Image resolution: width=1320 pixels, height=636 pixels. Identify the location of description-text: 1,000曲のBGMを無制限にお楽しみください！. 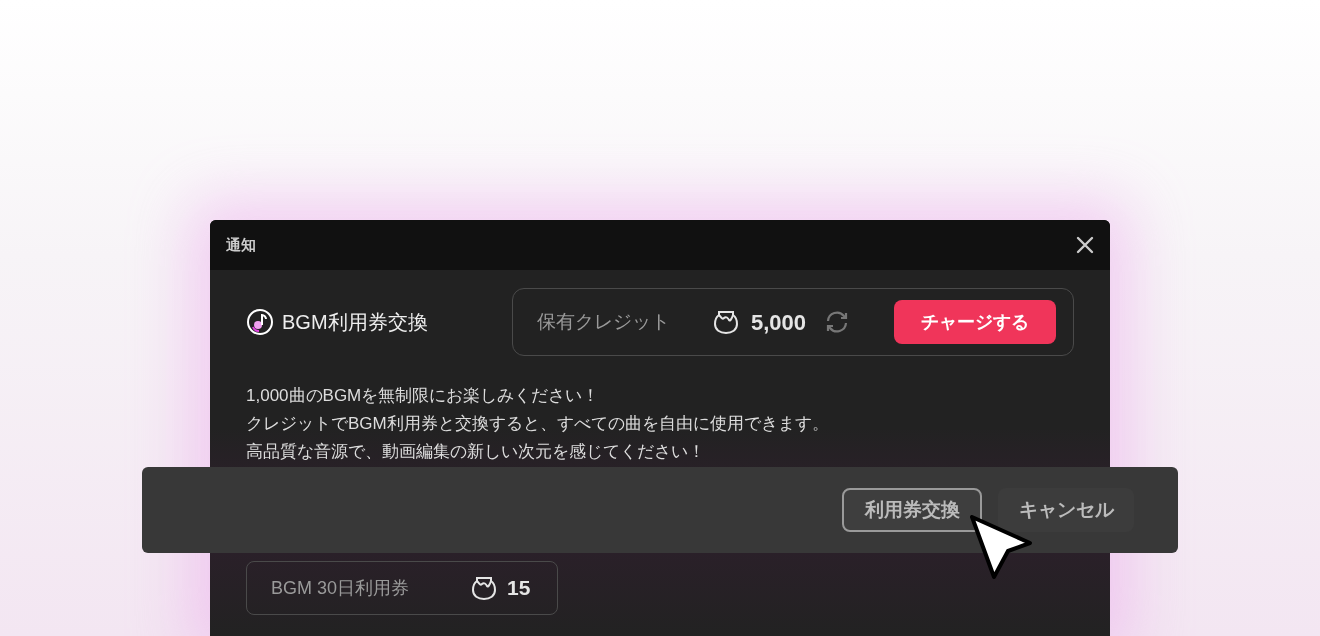
(423, 396).